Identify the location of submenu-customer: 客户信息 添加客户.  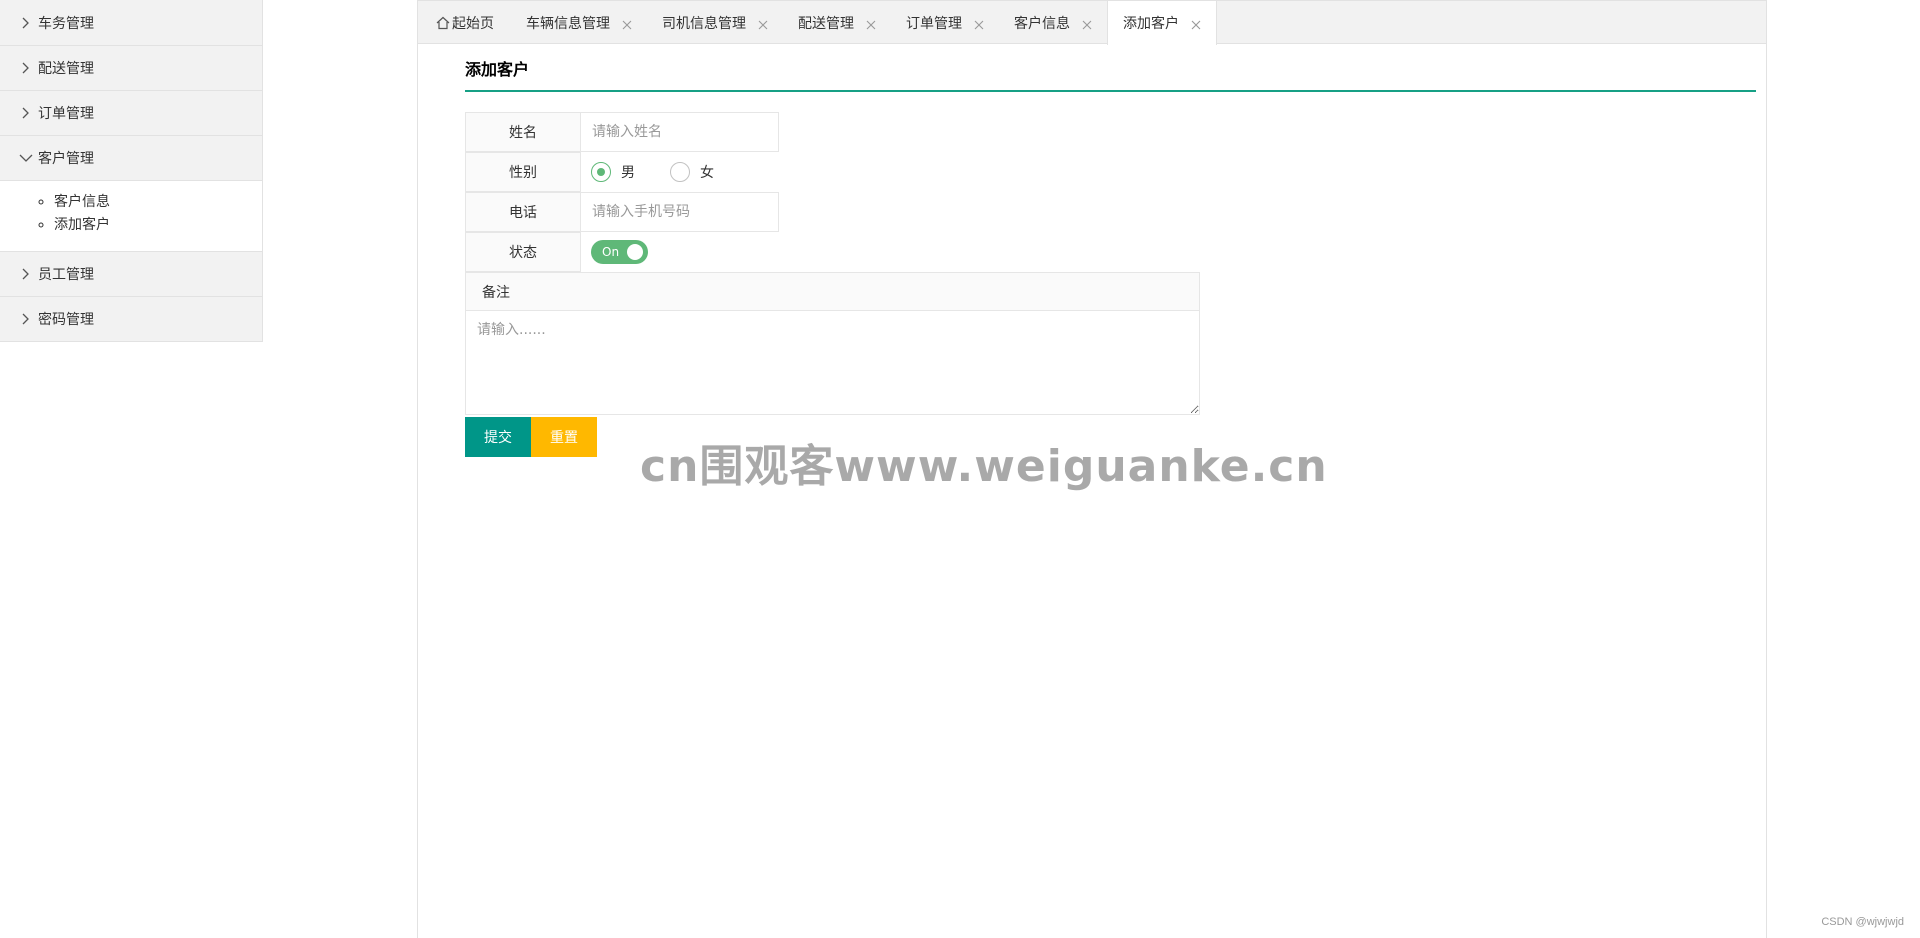
(131, 215).